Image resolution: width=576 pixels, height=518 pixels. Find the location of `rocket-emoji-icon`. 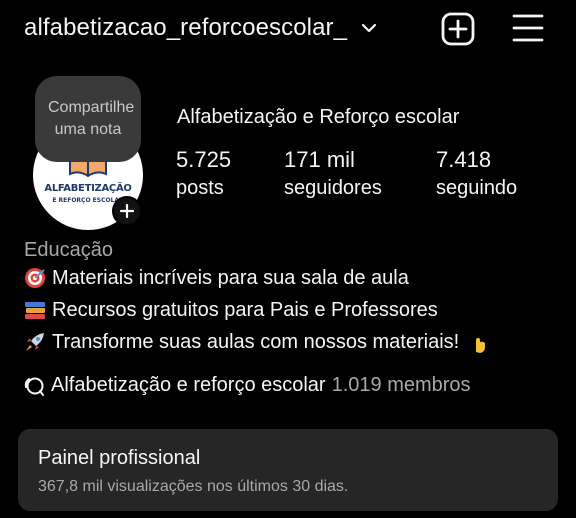

rocket-emoji-icon is located at coordinates (35, 342).